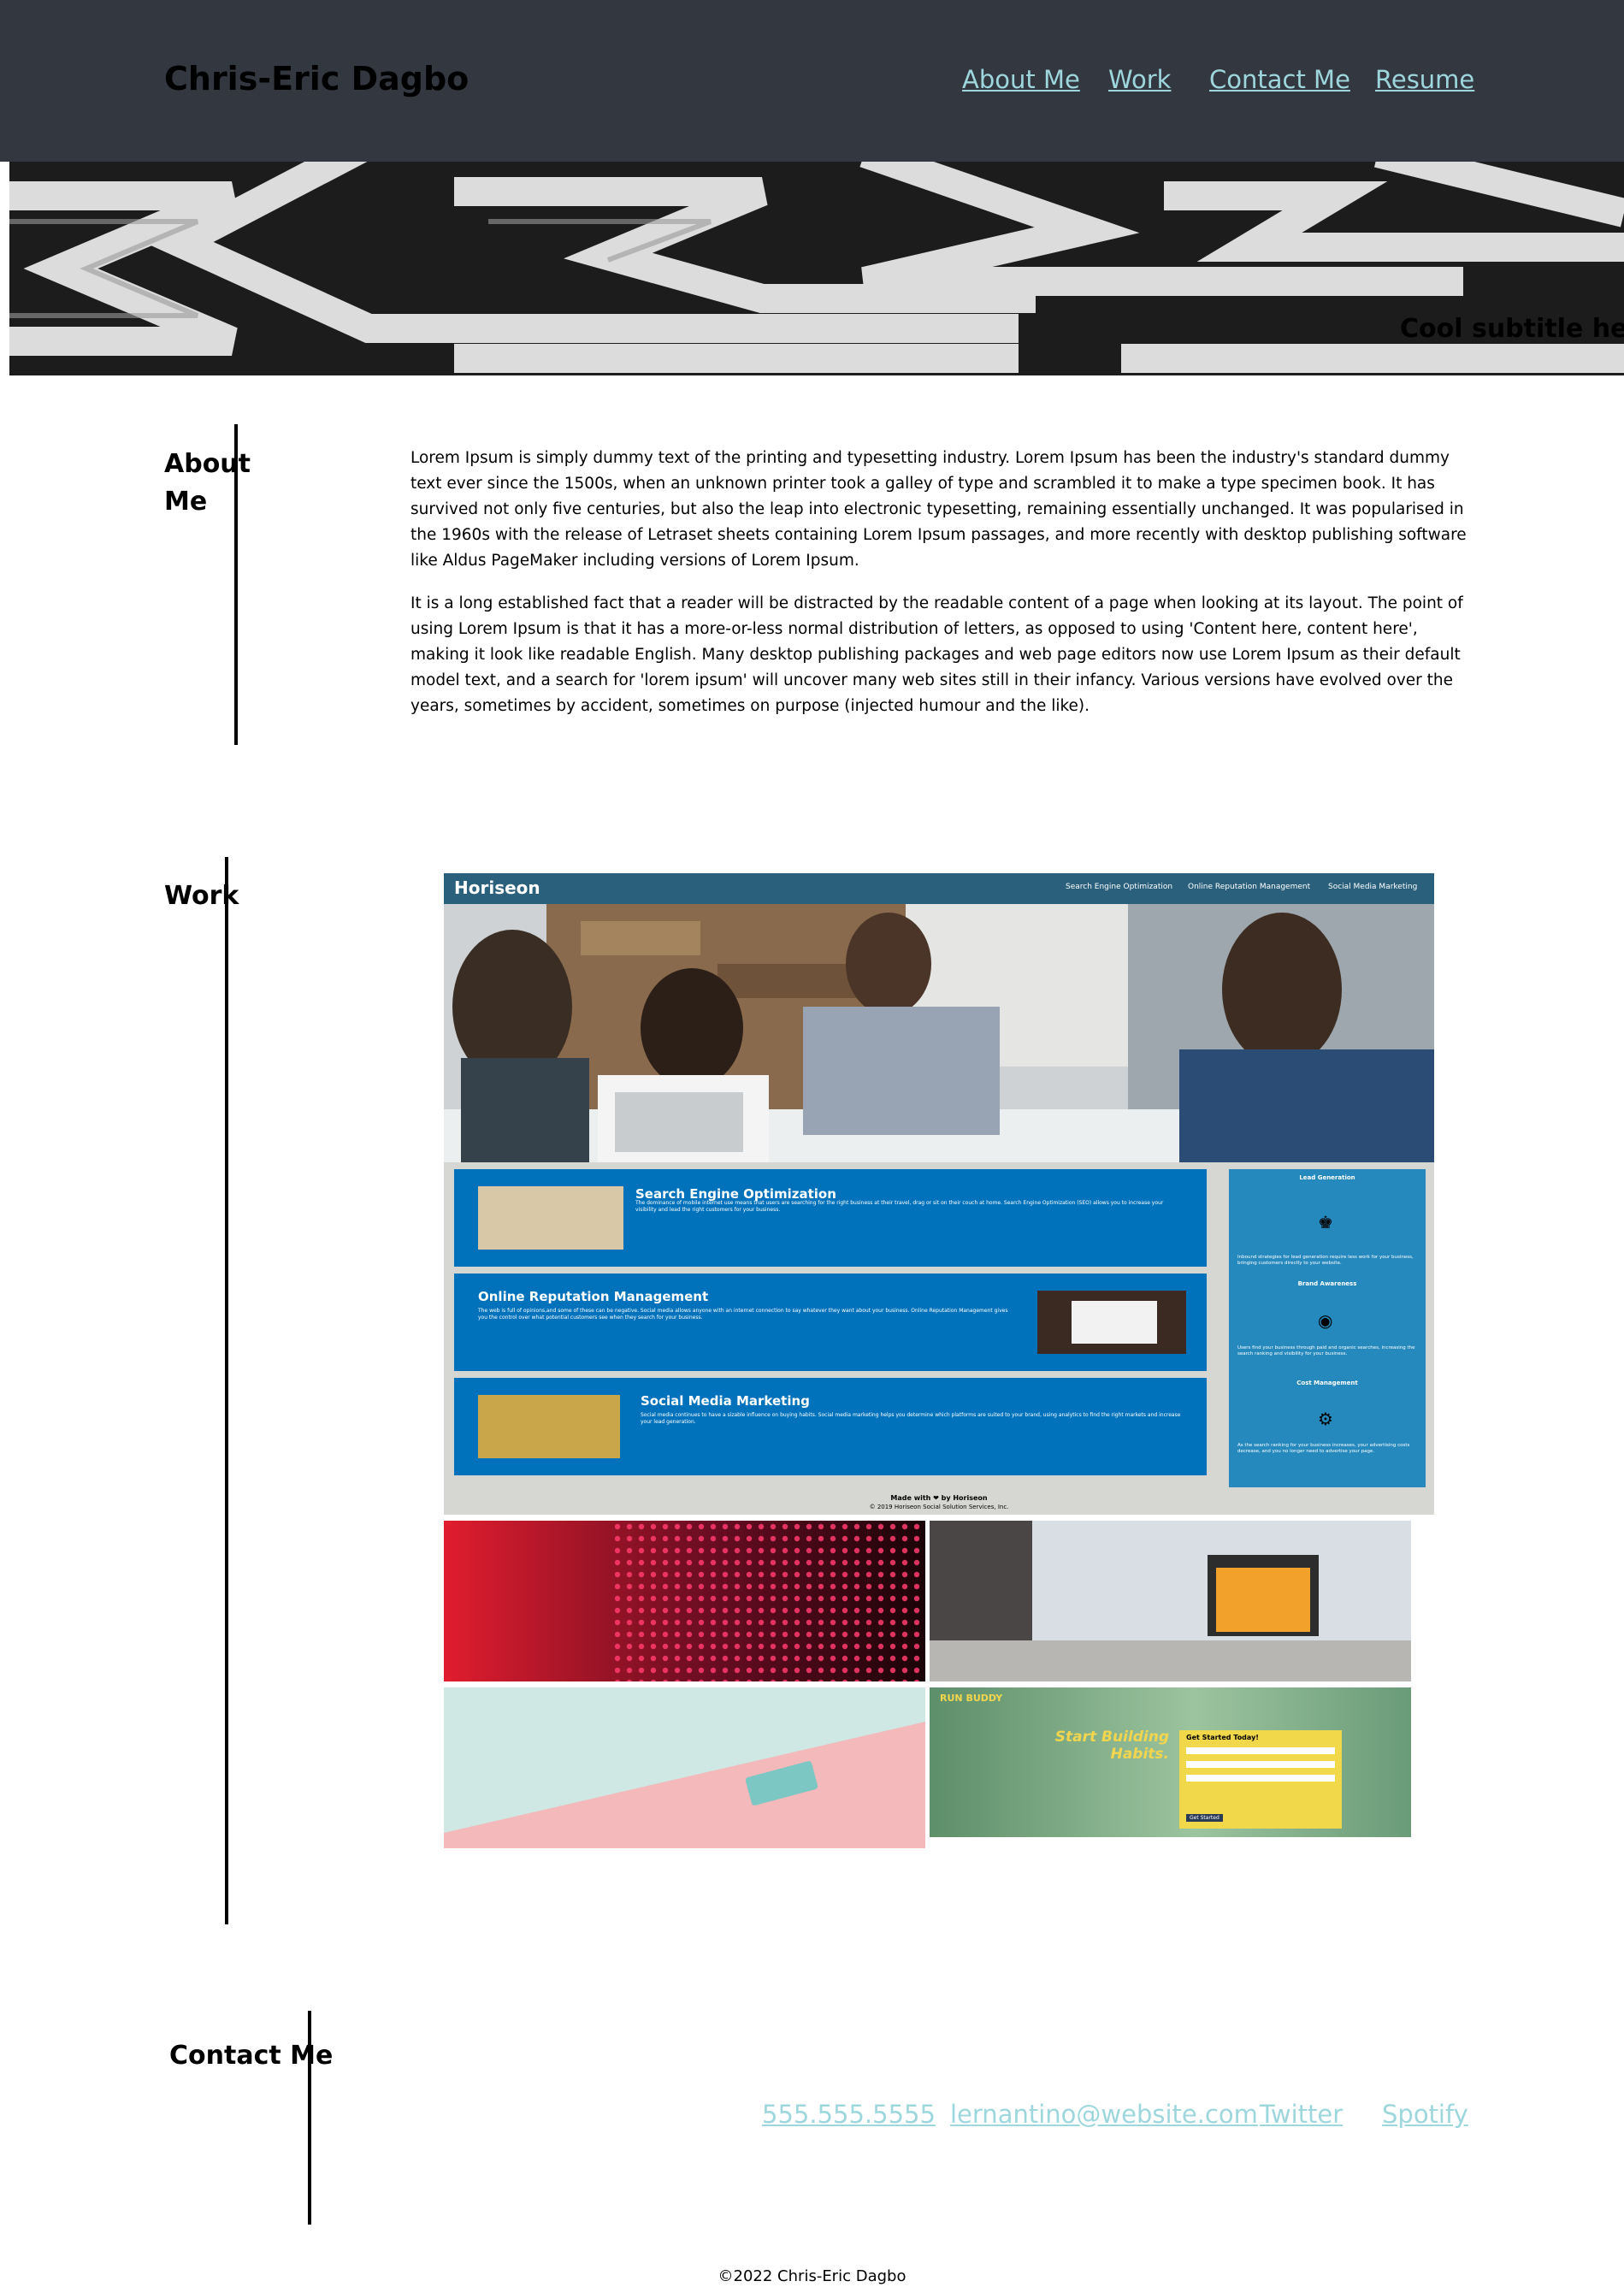 This screenshot has width=1624, height=2293. I want to click on about-divider, so click(236, 584).